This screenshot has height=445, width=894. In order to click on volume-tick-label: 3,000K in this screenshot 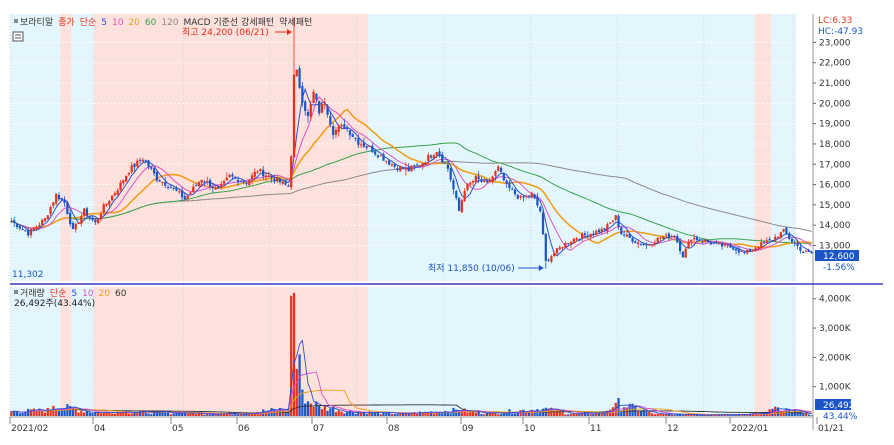, I will do `click(835, 329)`.